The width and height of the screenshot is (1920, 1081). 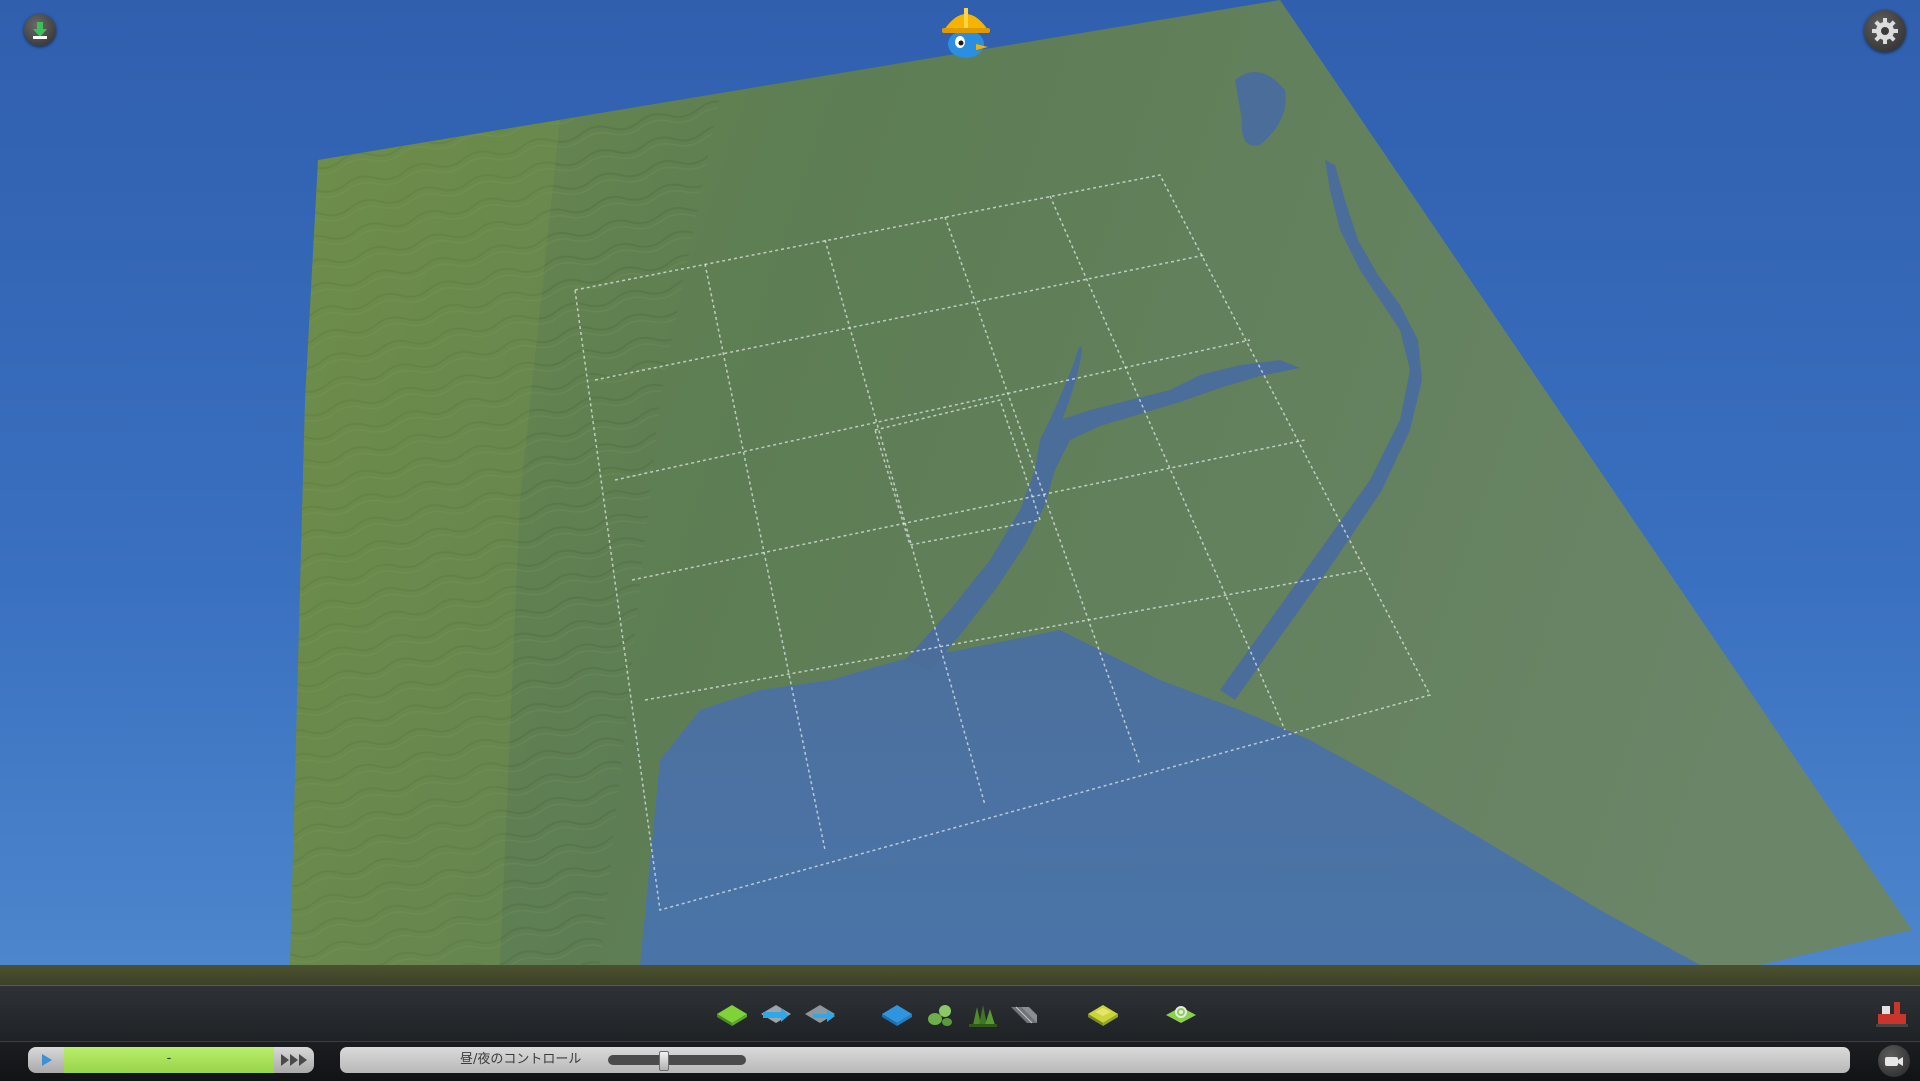 I want to click on water-flow-tool-icon, so click(x=776, y=1014).